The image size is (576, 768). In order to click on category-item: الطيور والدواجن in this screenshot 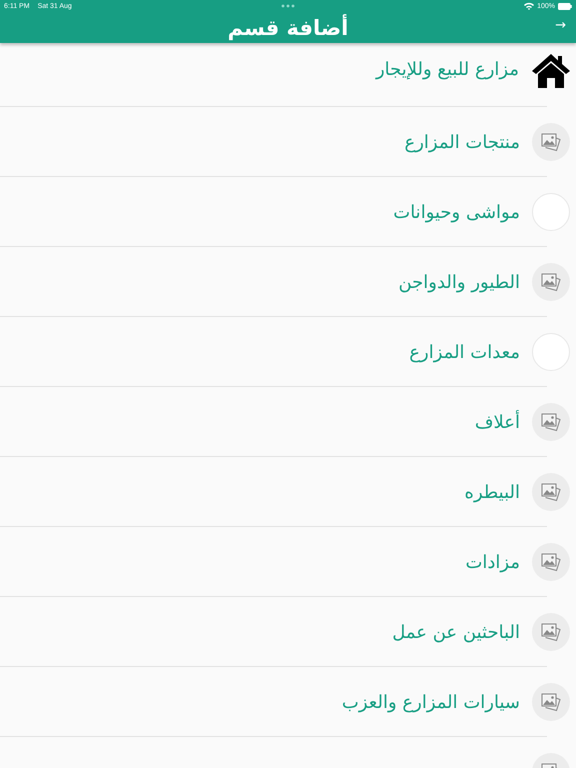, I will do `click(288, 282)`.